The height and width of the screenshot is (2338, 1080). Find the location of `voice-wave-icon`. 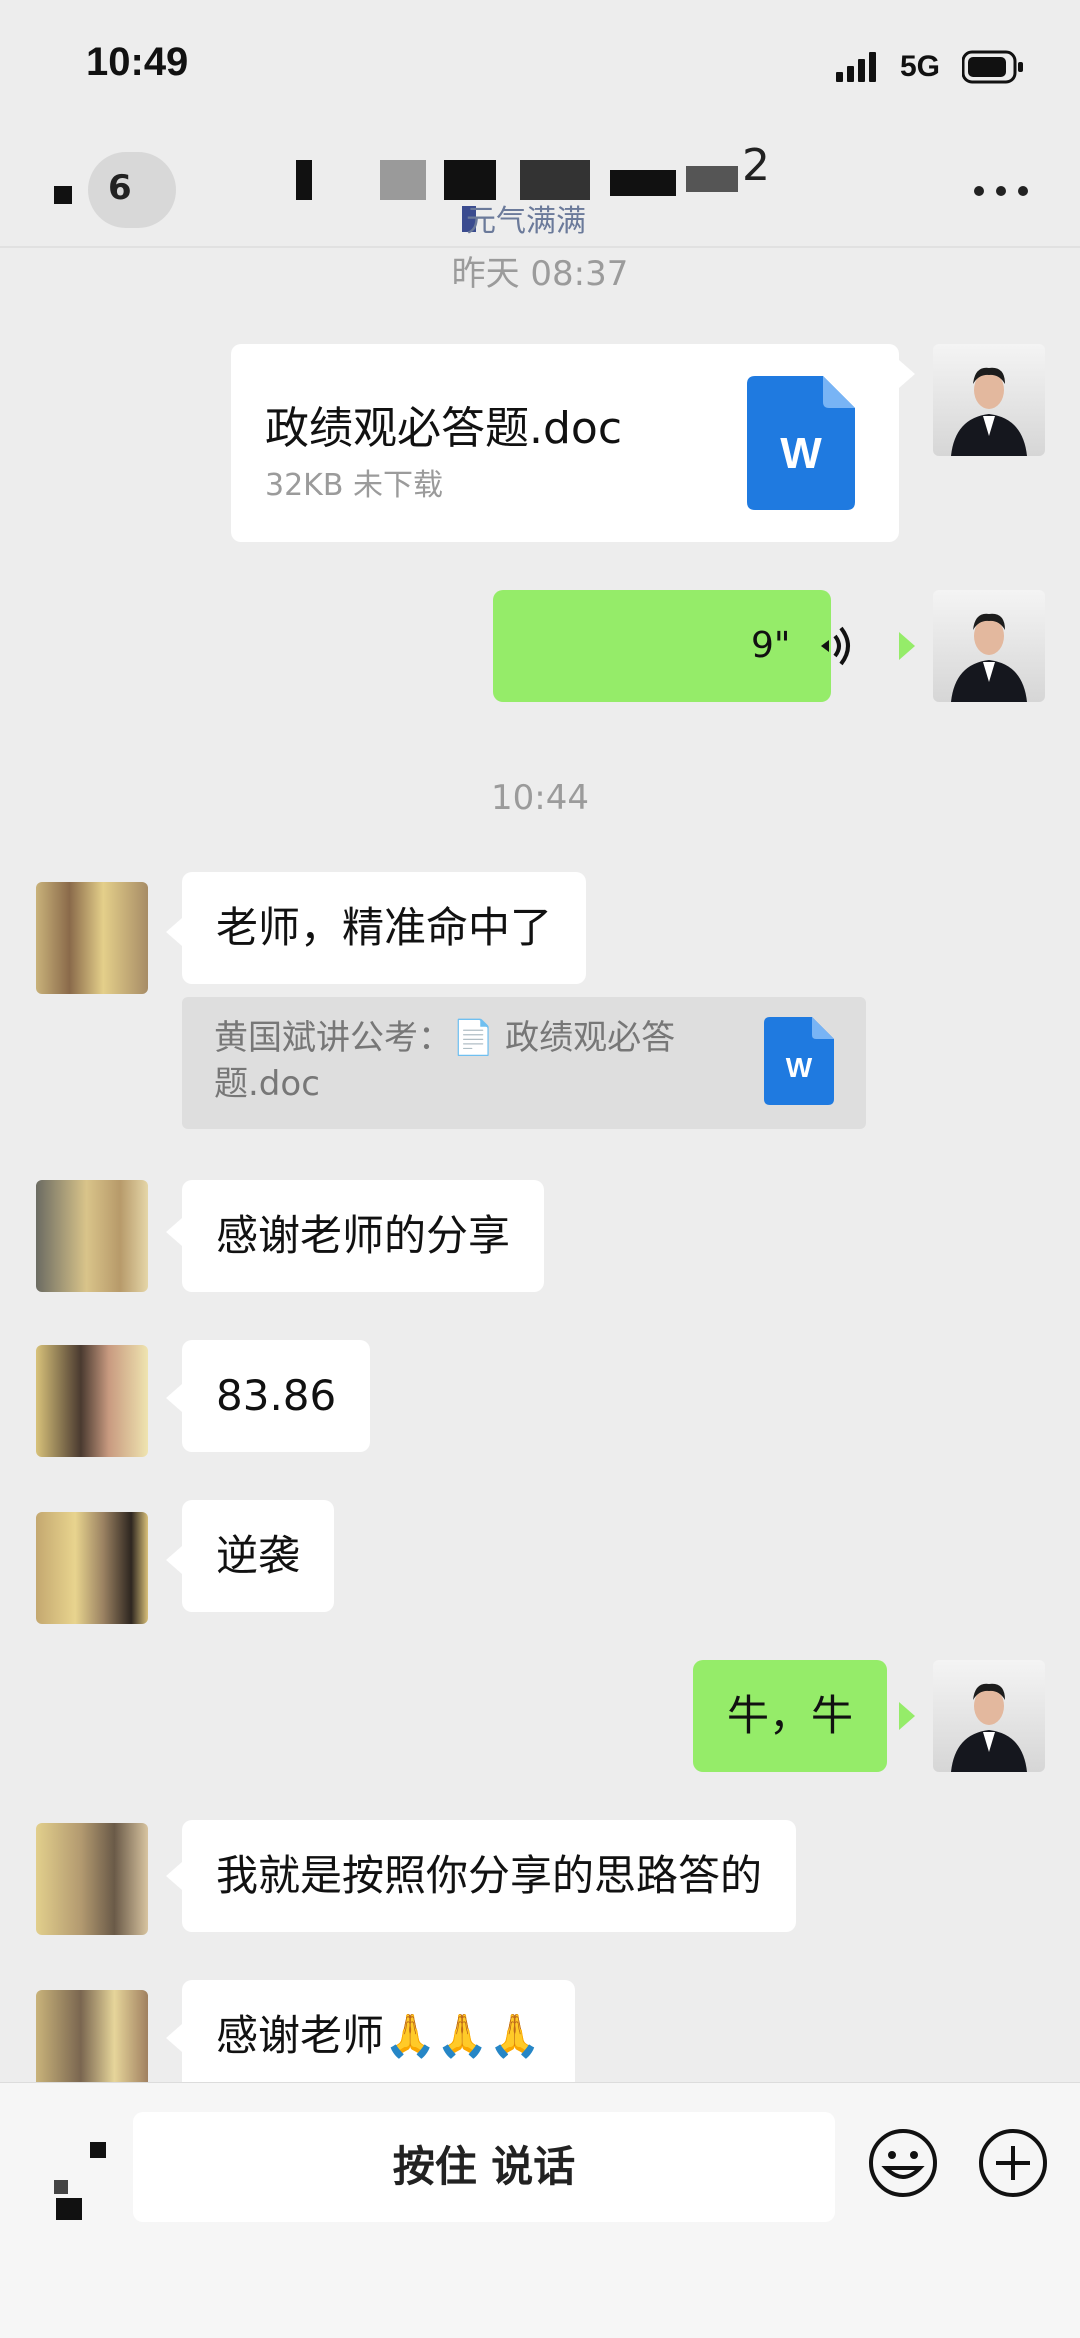

voice-wave-icon is located at coordinates (835, 646).